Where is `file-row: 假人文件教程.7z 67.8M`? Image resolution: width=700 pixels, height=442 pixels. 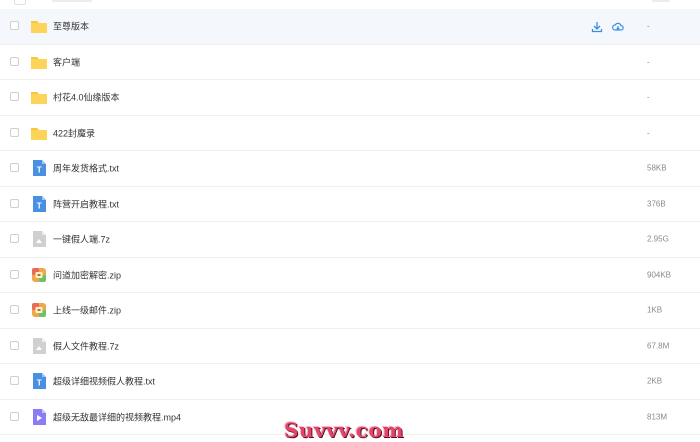
file-row: 假人文件教程.7z 67.8M is located at coordinates (350, 346).